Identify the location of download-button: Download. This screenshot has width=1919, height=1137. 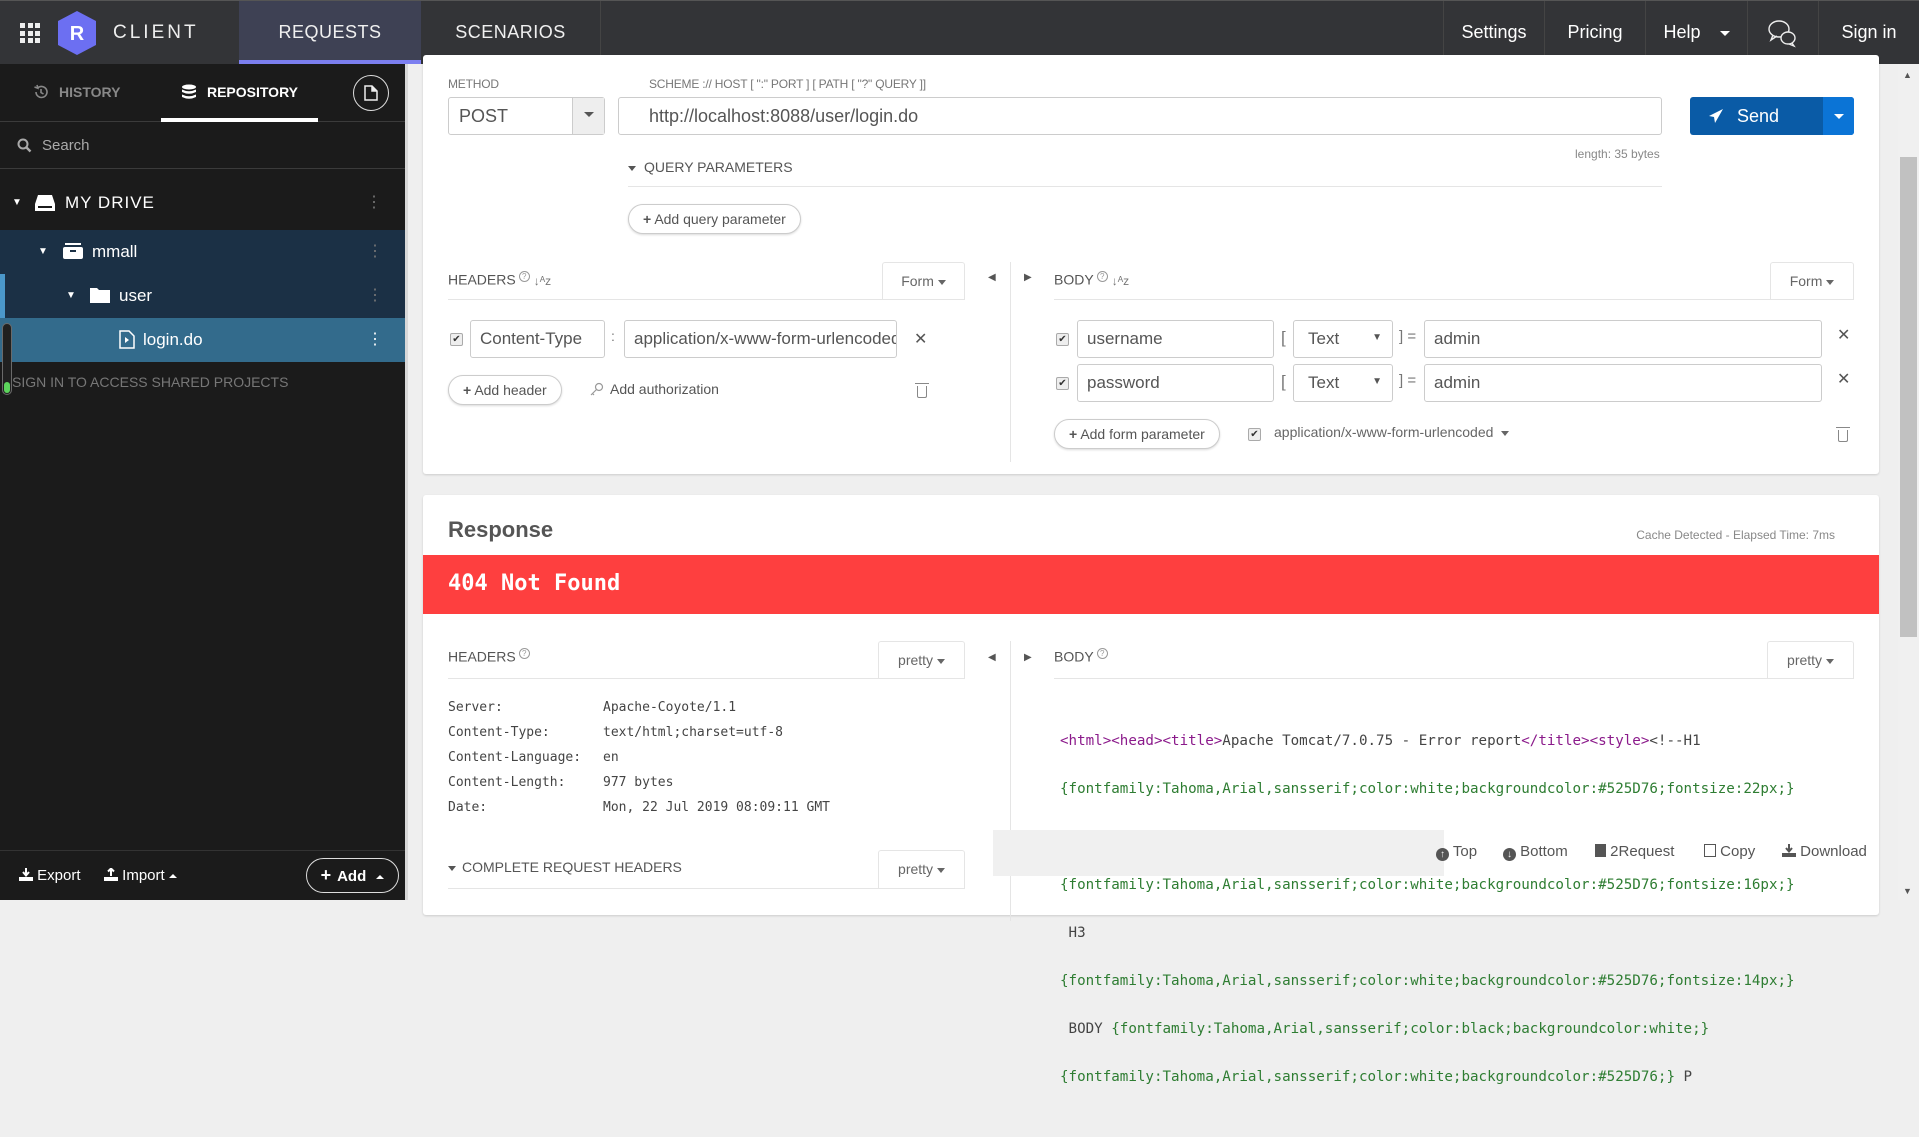
(1824, 851).